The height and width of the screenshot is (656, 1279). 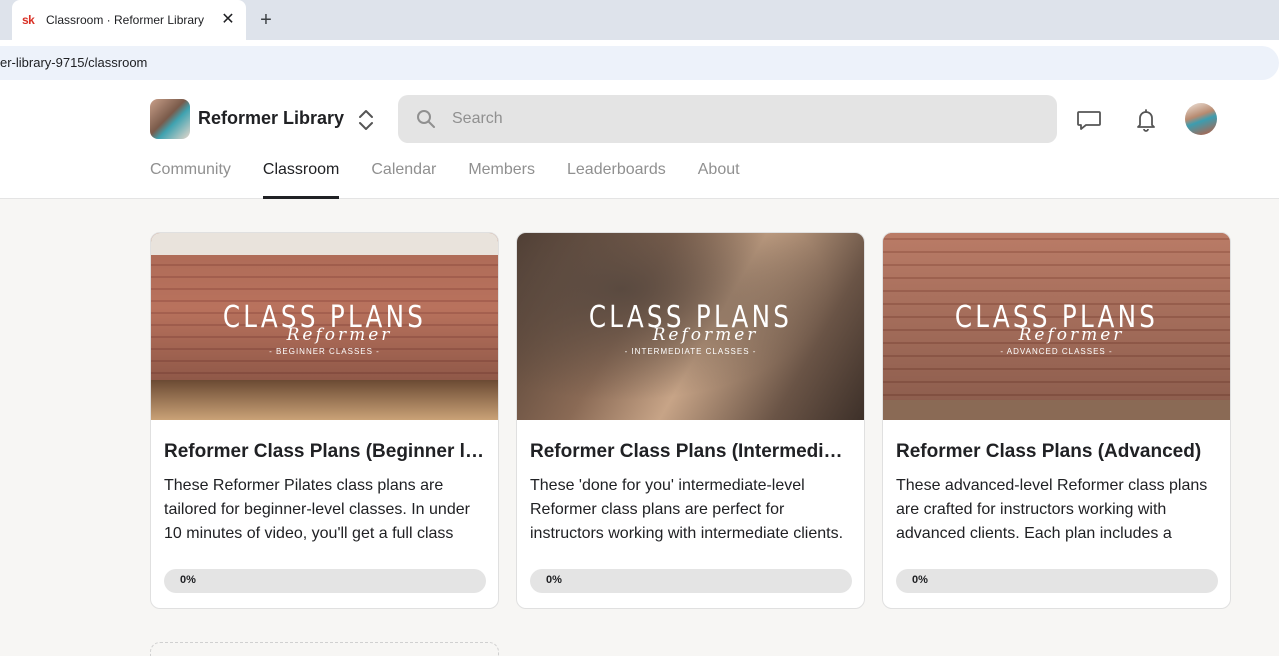 I want to click on site-favicon-icon: sk, so click(x=28, y=20).